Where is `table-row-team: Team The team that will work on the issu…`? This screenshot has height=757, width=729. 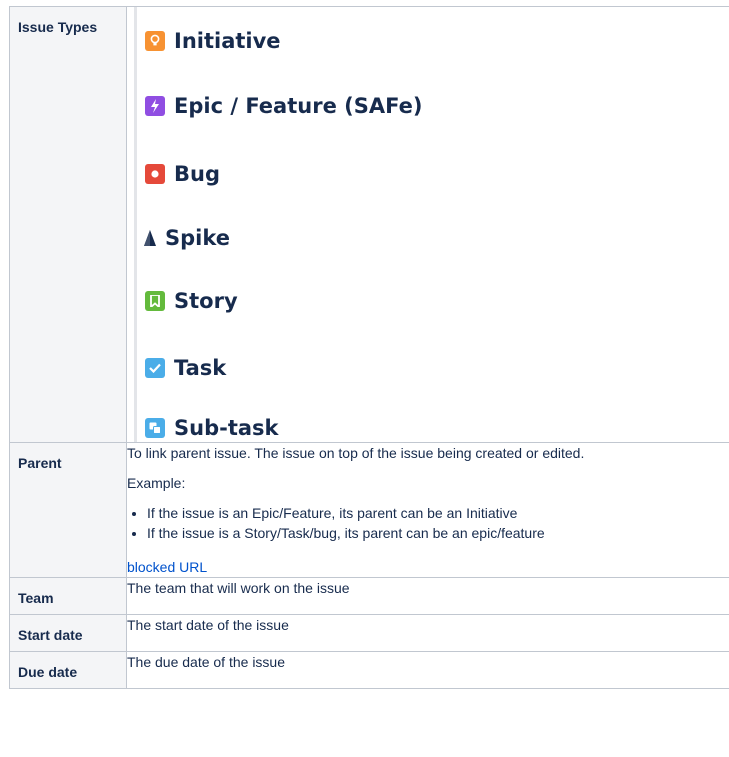 table-row-team: Team The team that will work on the issu… is located at coordinates (369, 596).